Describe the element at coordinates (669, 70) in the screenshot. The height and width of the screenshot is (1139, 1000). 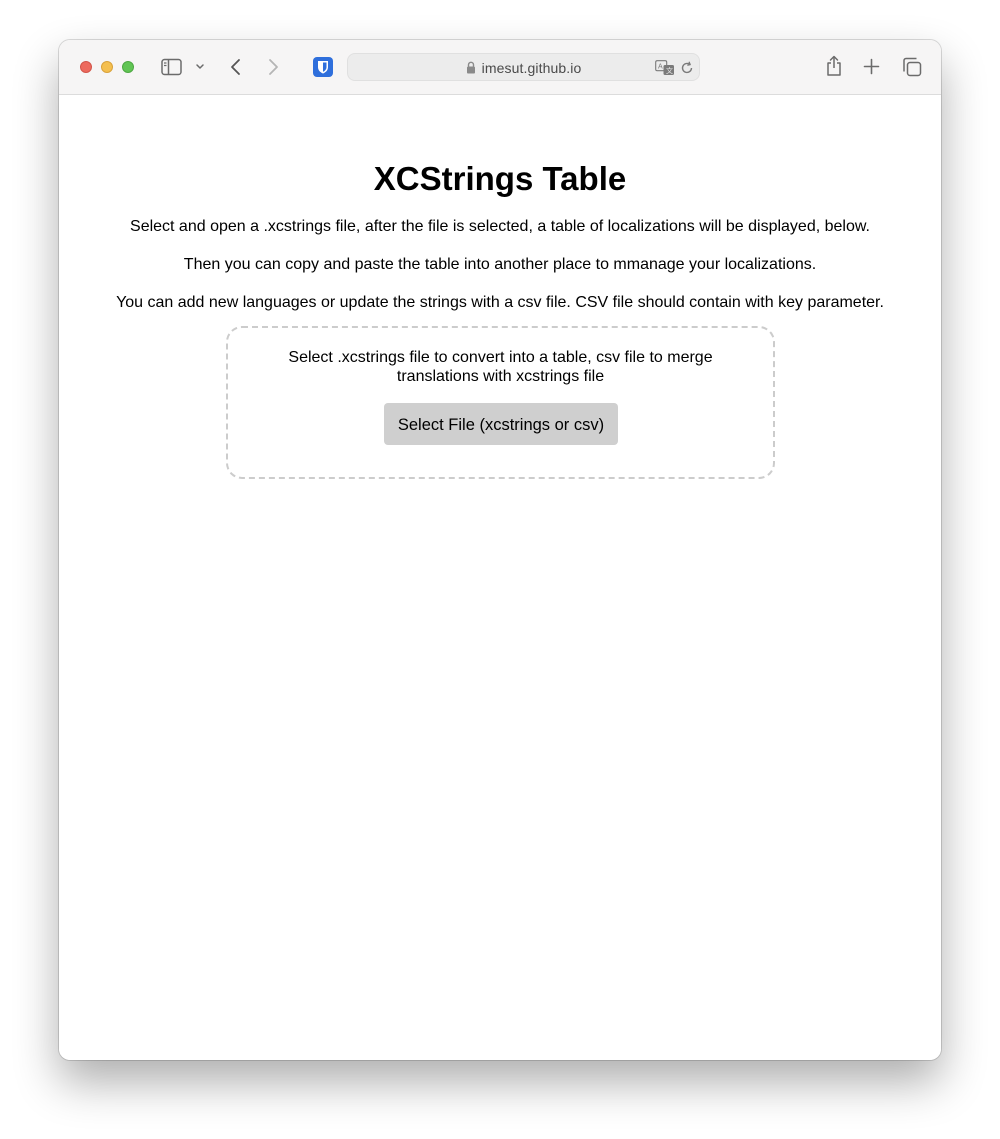
I see `svg-text: 文` at that location.